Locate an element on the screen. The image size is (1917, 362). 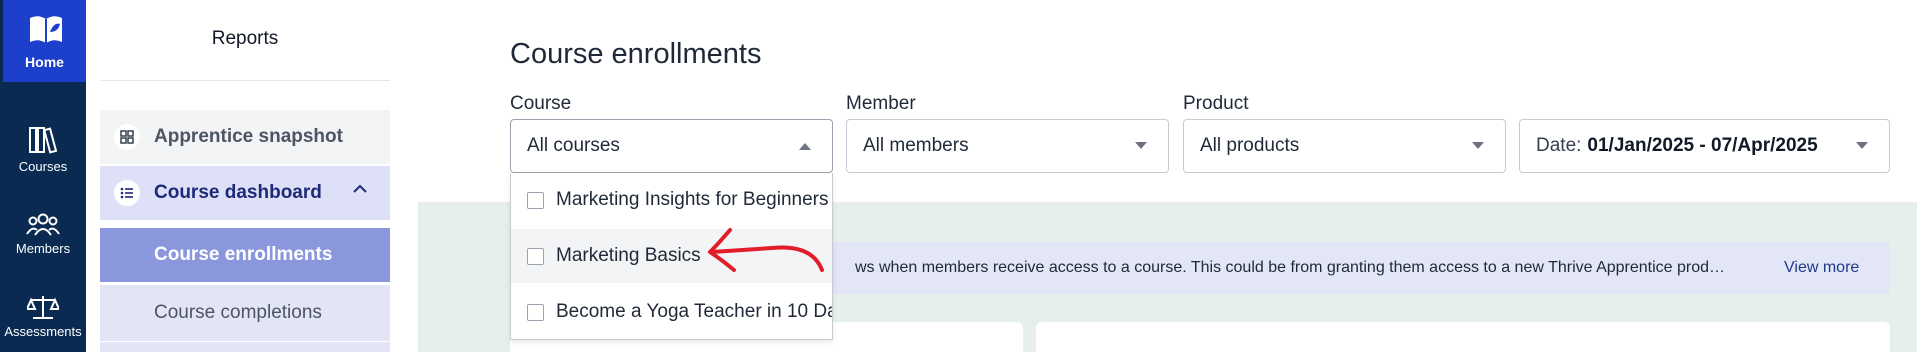
course-select: All courses is located at coordinates (671, 146).